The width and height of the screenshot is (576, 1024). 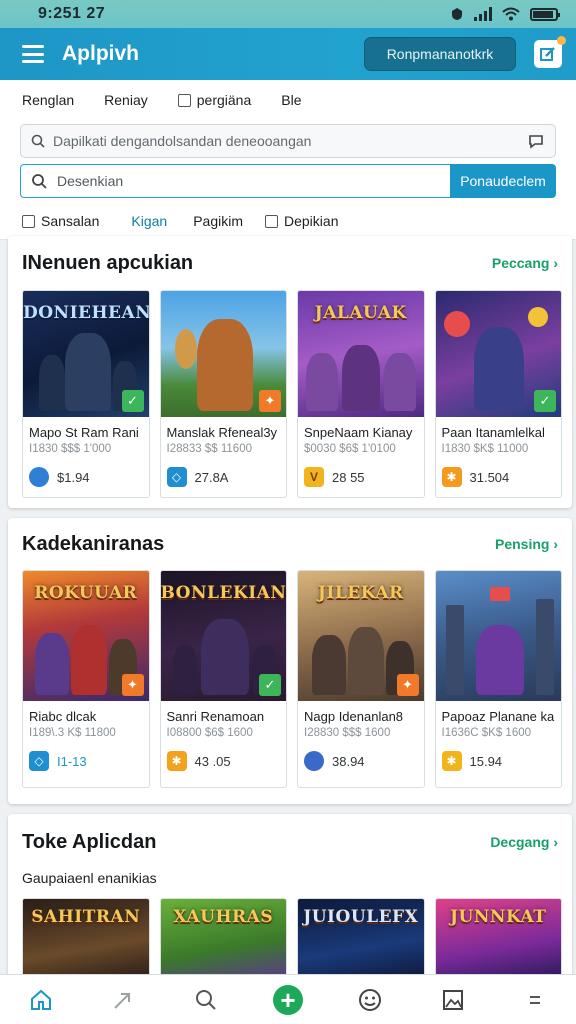 I want to click on signal-icon, so click(x=483, y=14).